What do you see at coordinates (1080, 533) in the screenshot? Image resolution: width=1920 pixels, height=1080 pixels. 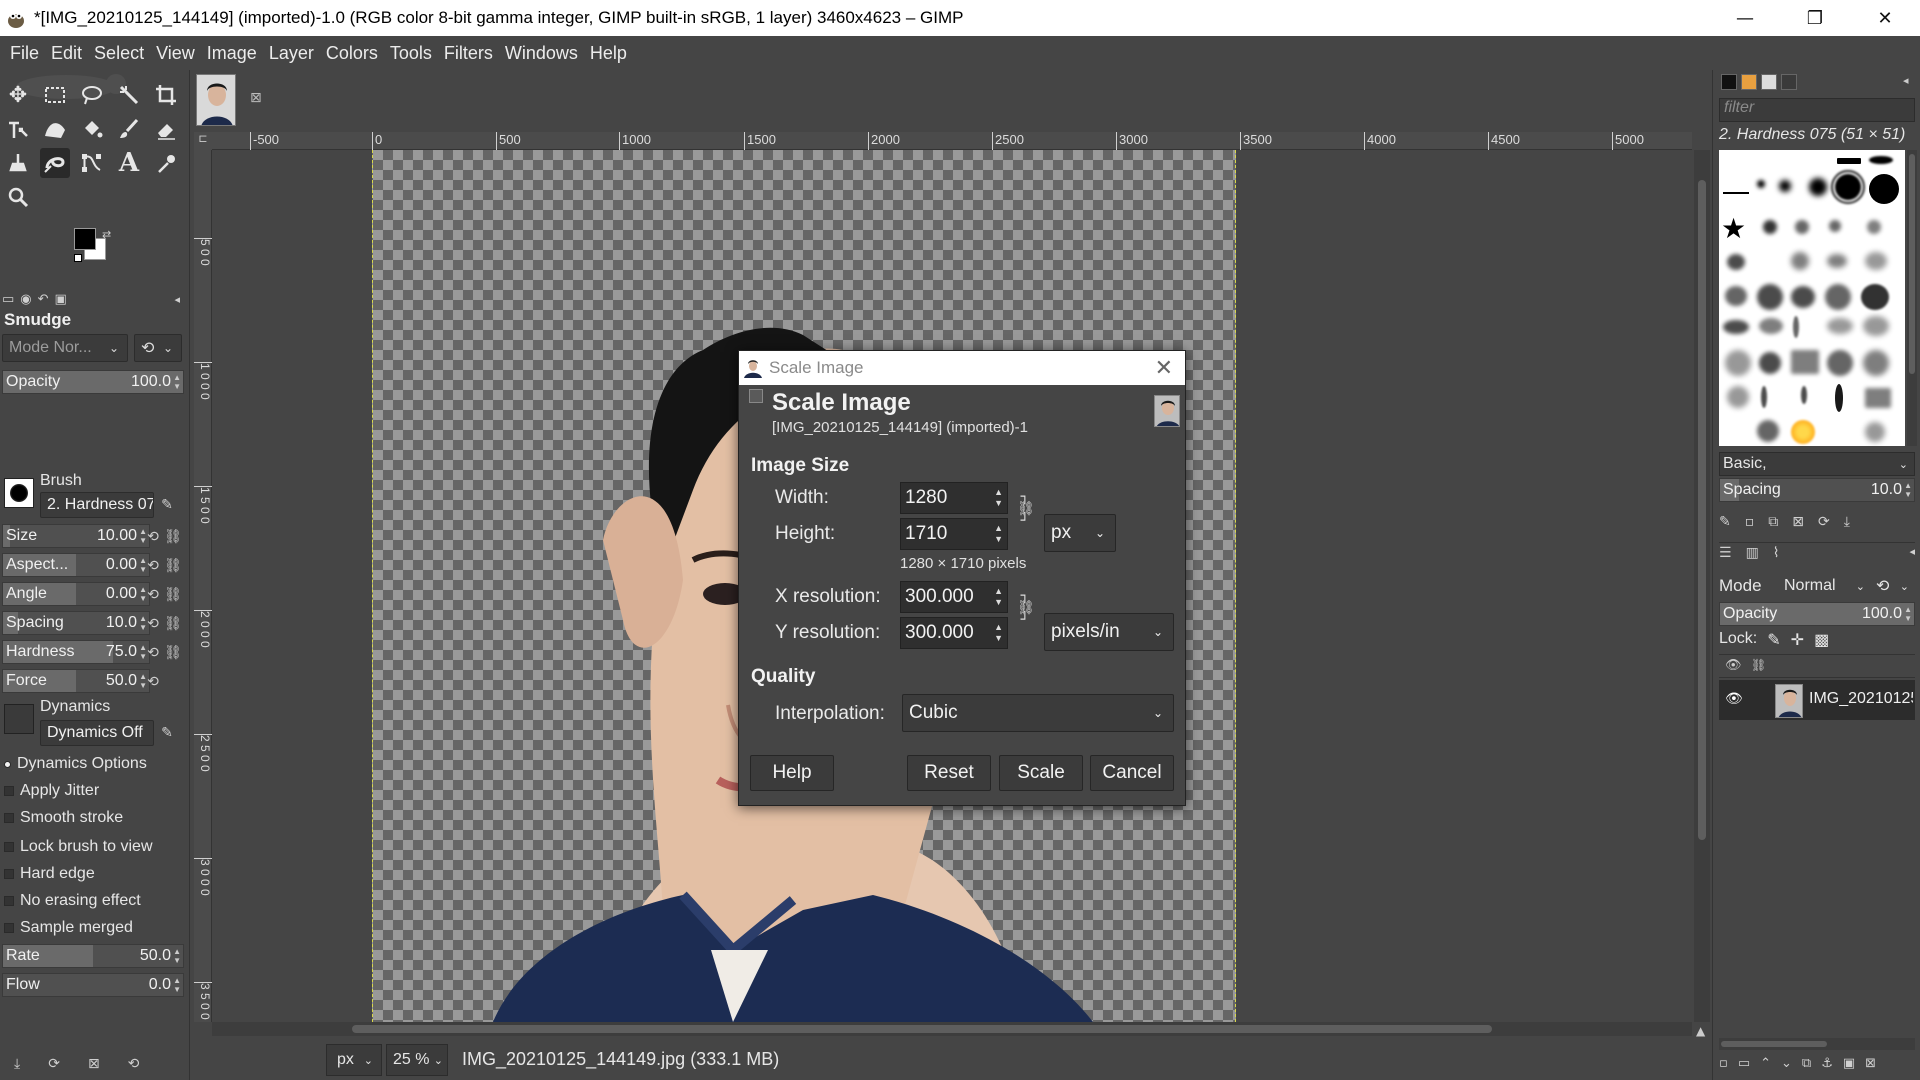 I see `size-unit-select: px ⌄` at bounding box center [1080, 533].